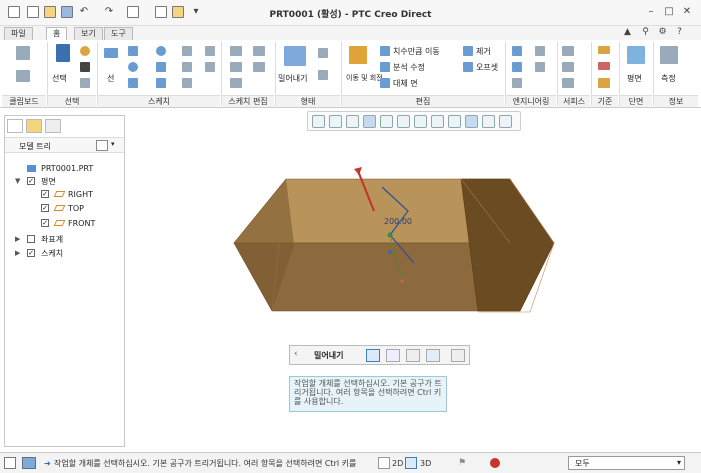  I want to click on favorites-tab-icon, so click(53, 126).